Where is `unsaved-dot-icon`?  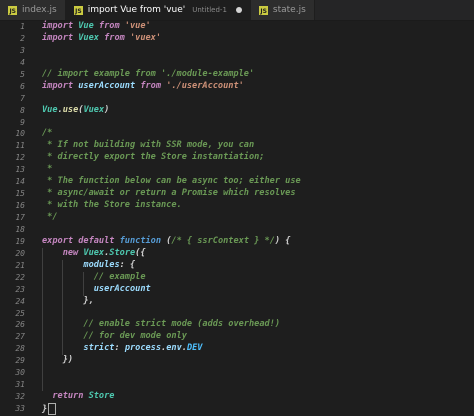
unsaved-dot-icon is located at coordinates (238, 10).